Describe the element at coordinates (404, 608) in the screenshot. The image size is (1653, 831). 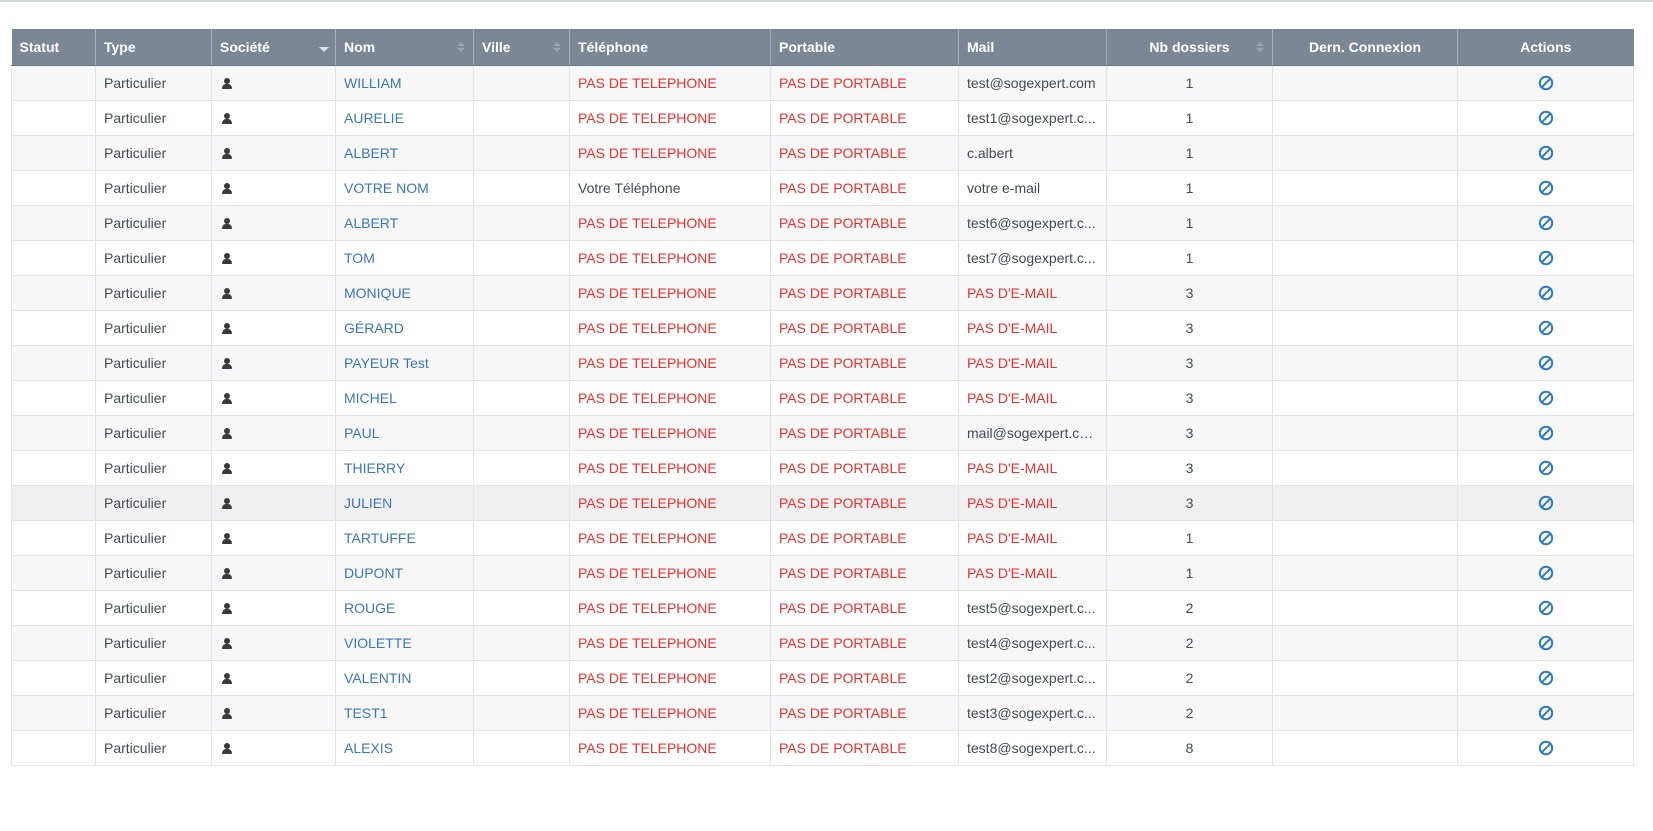
I see `cell-nom-link: ROUGE` at that location.